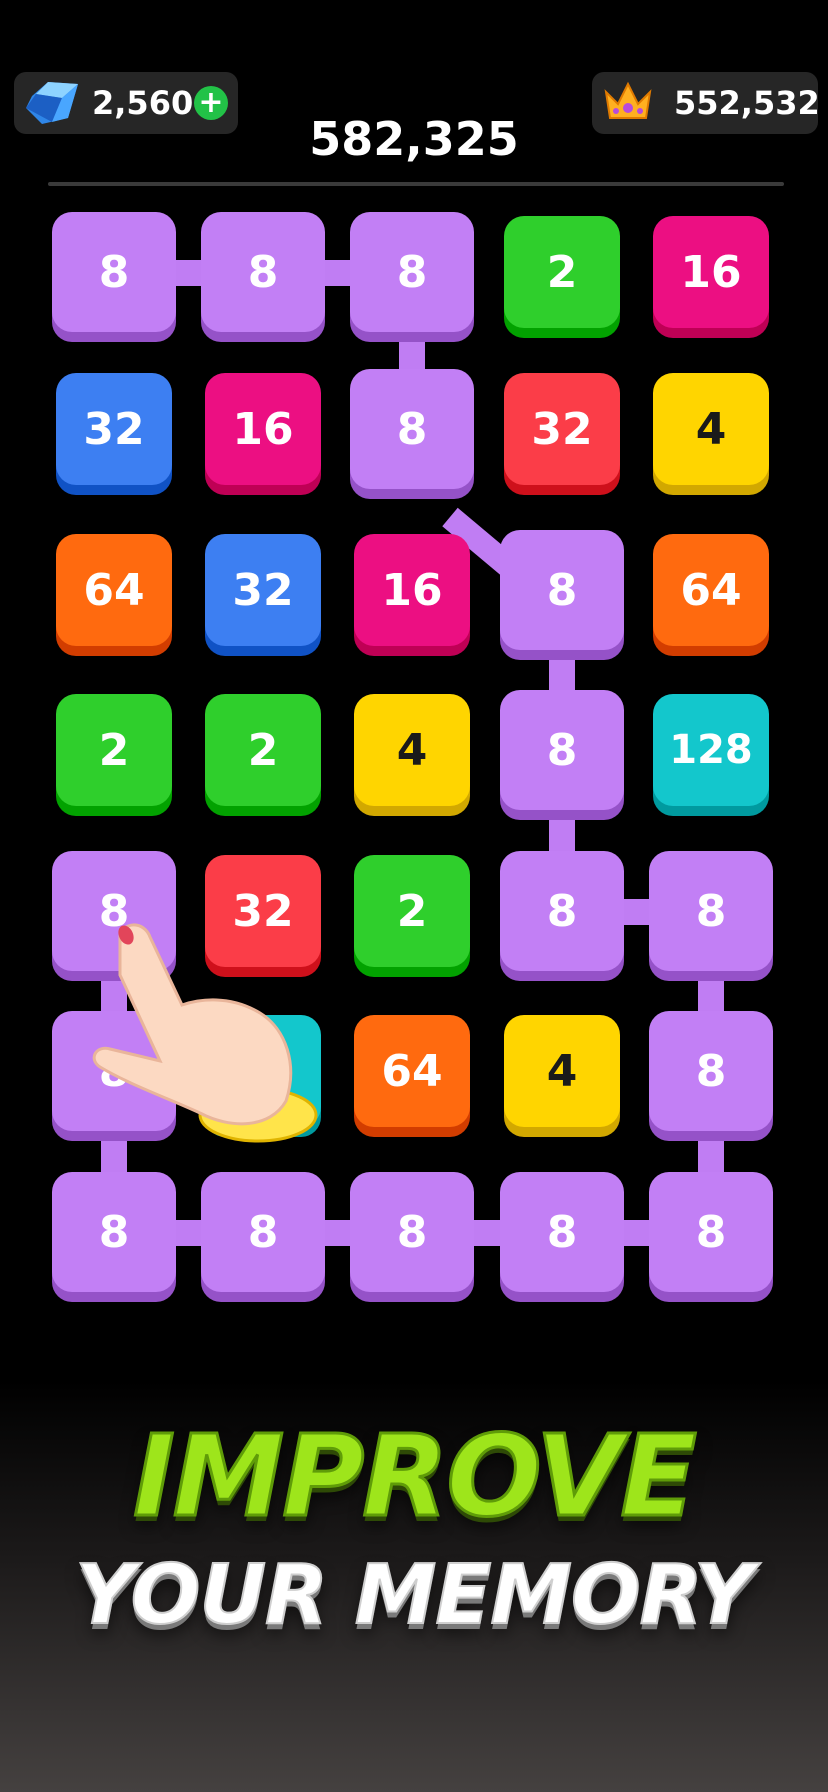  I want to click on tile-2-4: 64, so click(711, 590).